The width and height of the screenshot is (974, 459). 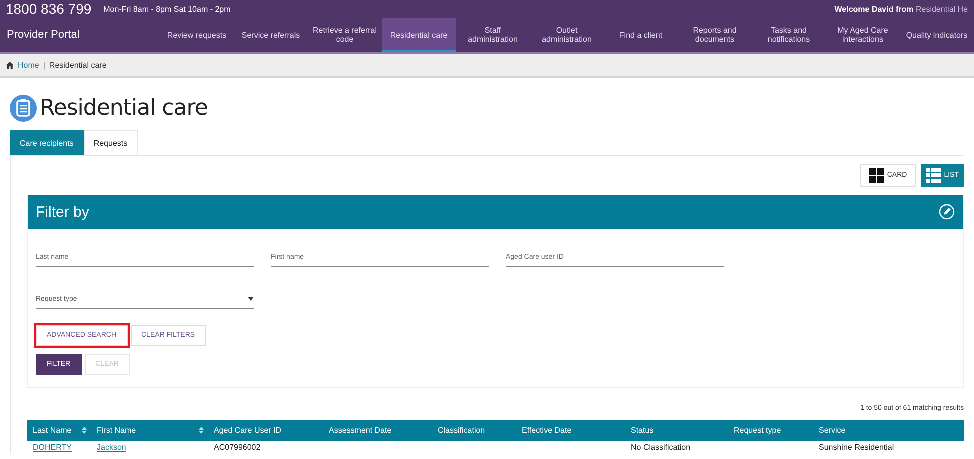 What do you see at coordinates (937, 35) in the screenshot?
I see `nav-item: Quality indicators` at bounding box center [937, 35].